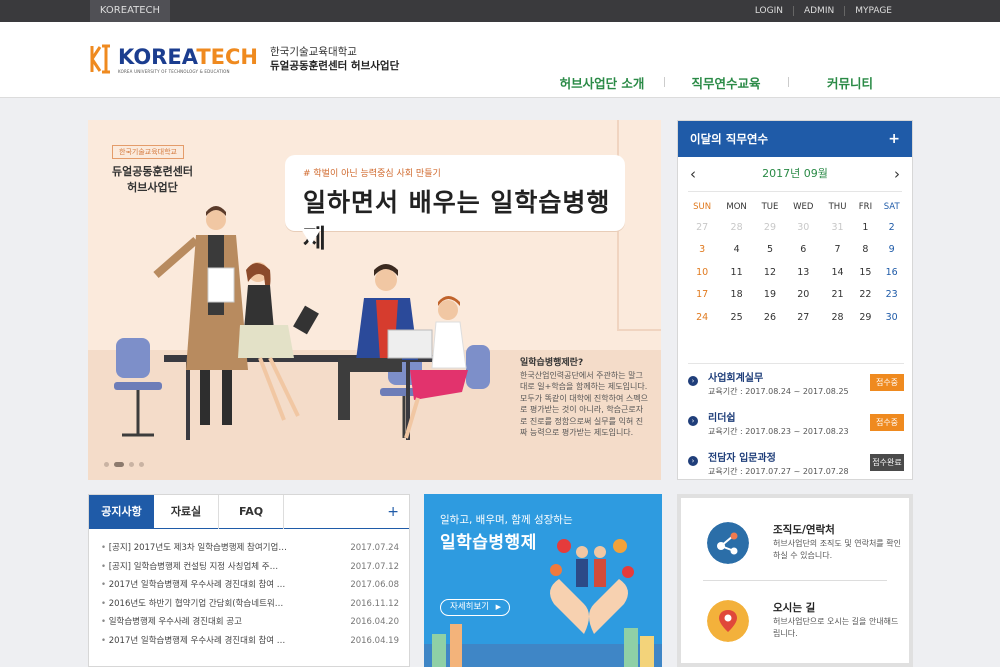 This screenshot has height=667, width=1000. Describe the element at coordinates (837, 207) in the screenshot. I see `weekday-label: THU` at that location.